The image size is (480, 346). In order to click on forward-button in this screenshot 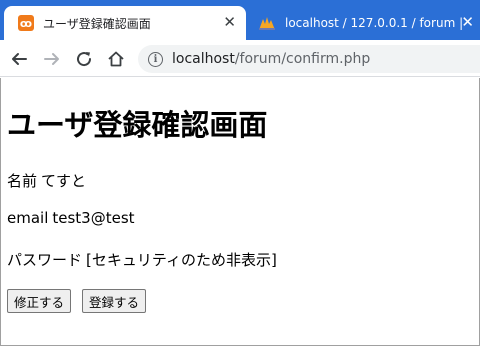, I will do `click(52, 59)`.